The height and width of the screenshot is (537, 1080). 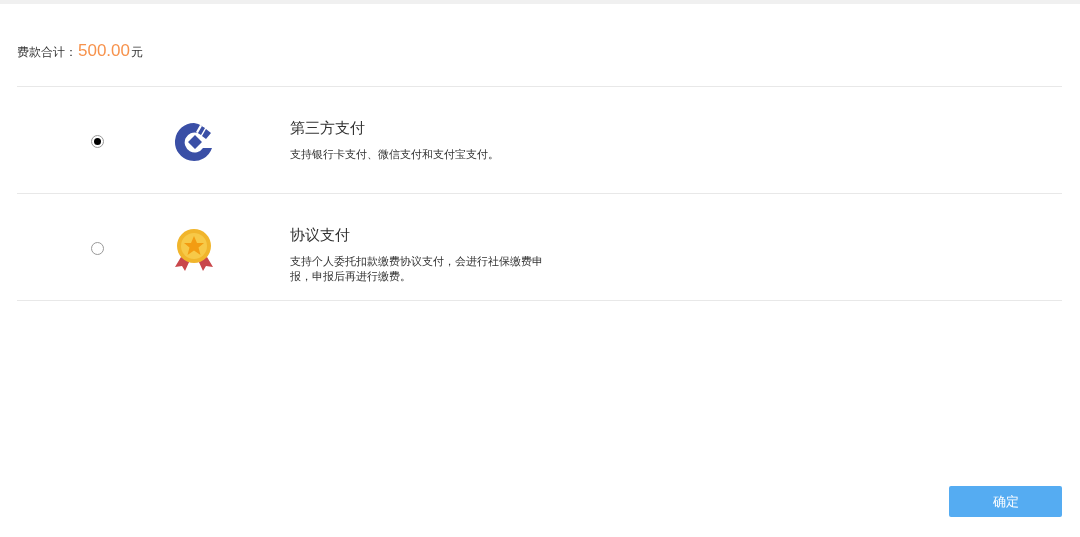 What do you see at coordinates (417, 269) in the screenshot?
I see `option-description: 支持个人委托扣款缴费协议支付，会进行社保缴费申报，申报后再进行缴费。` at bounding box center [417, 269].